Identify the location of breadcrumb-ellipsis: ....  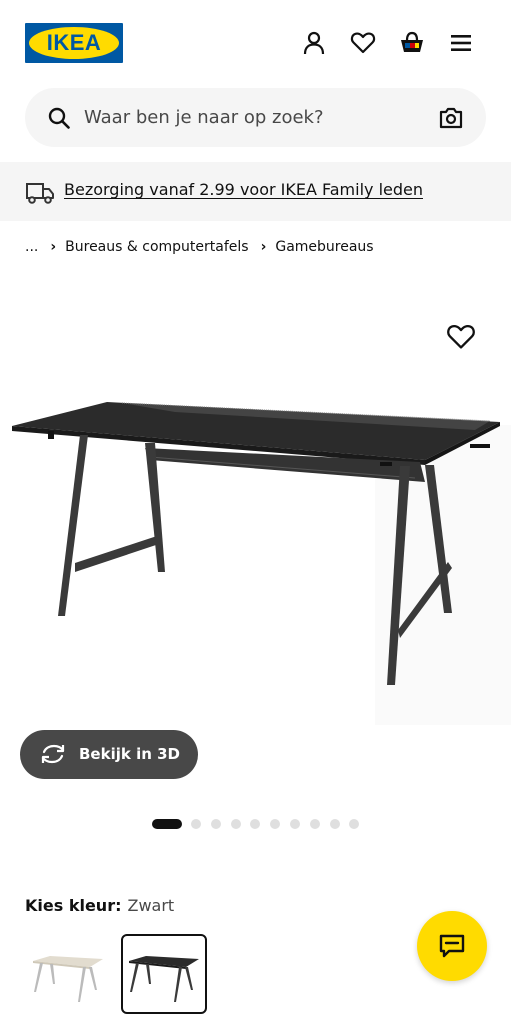
(31, 247).